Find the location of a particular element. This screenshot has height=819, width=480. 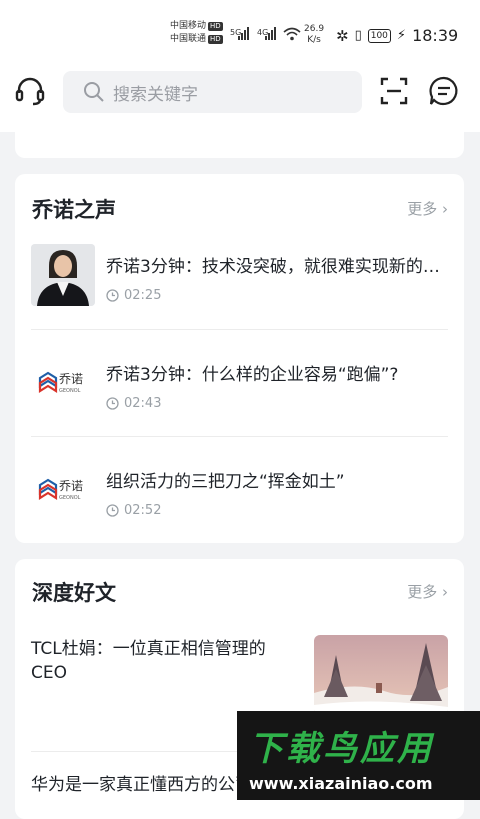

search-icon is located at coordinates (94, 92).